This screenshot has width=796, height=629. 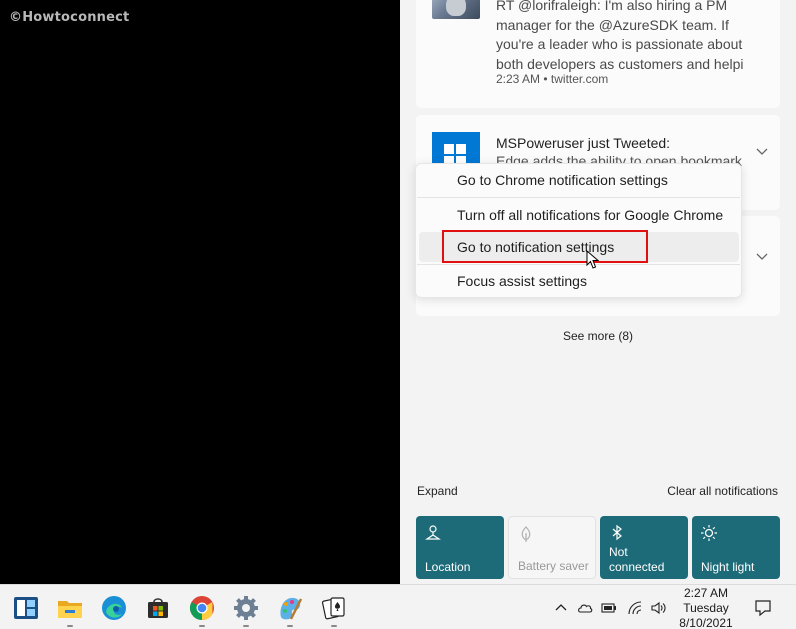 I want to click on quick-action-label-line: Not, so click(x=618, y=552).